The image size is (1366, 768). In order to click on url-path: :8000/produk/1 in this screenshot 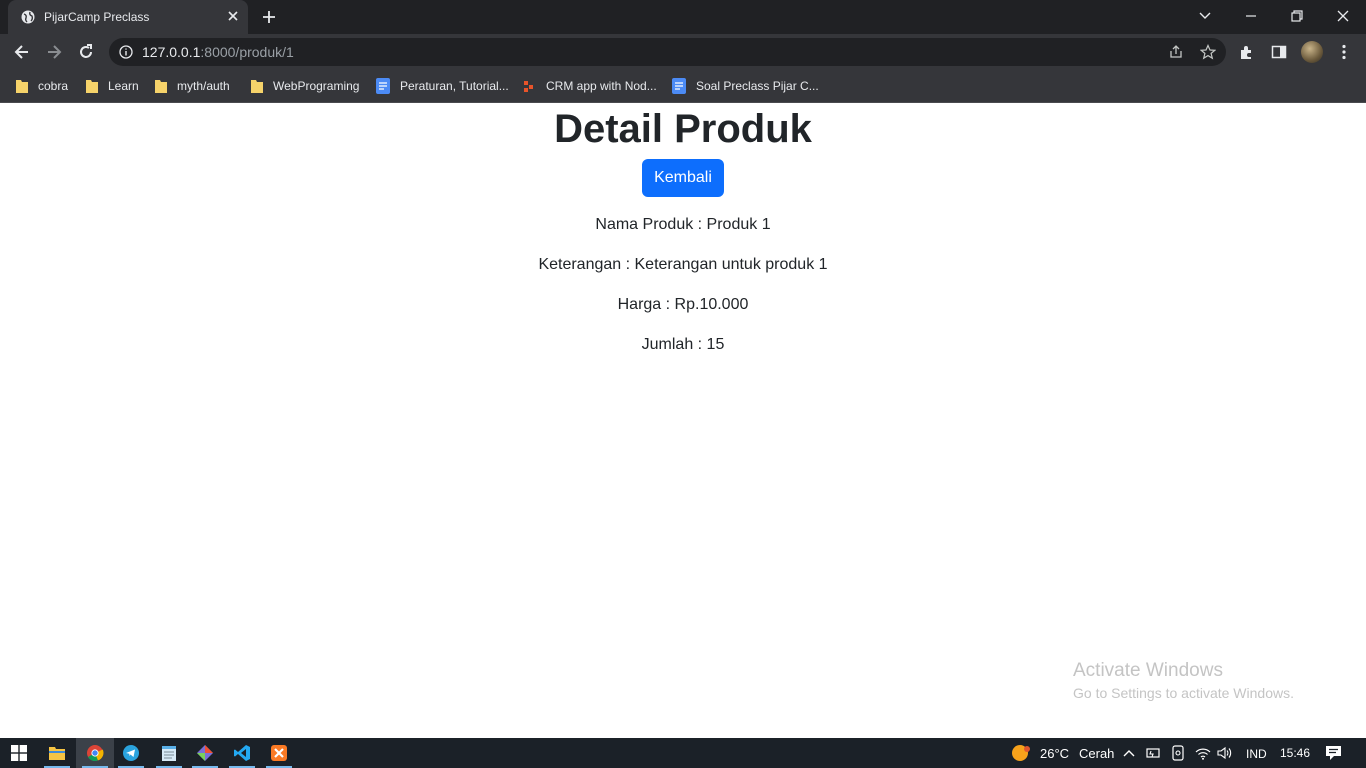, I will do `click(247, 52)`.